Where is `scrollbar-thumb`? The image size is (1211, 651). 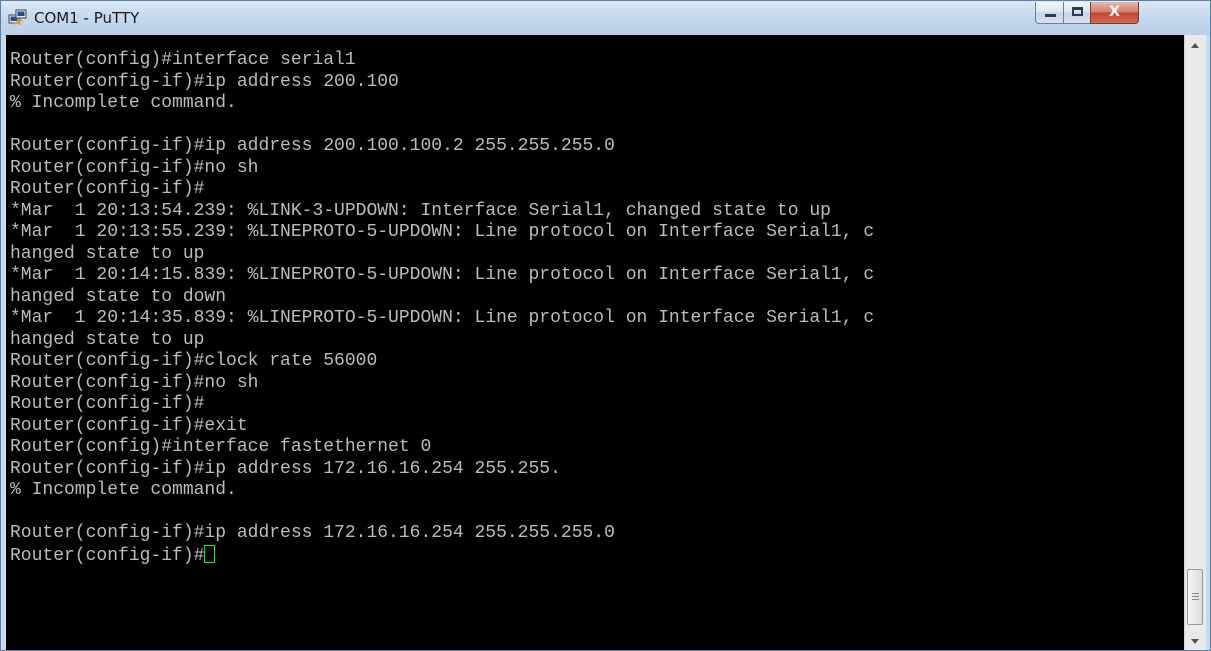
scrollbar-thumb is located at coordinates (1195, 597).